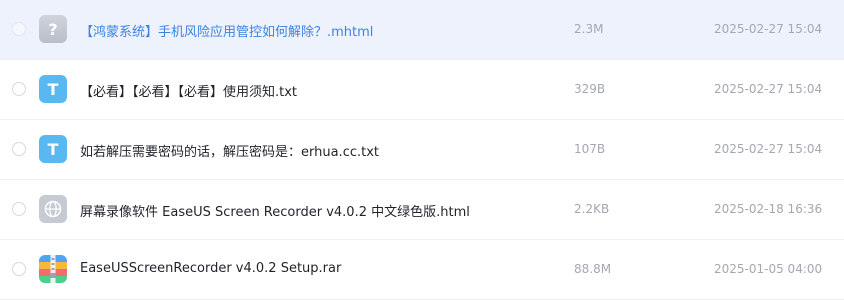 The height and width of the screenshot is (300, 844). What do you see at coordinates (226, 30) in the screenshot?
I see `file-name: 【鸿蒙系统】手机风险应用管控如何解除？.mhtml` at bounding box center [226, 30].